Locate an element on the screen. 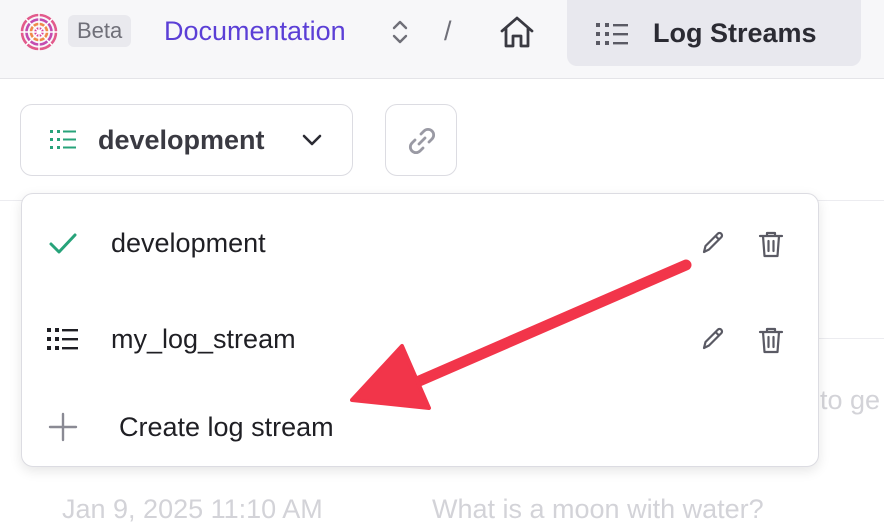  chevron-down-icon is located at coordinates (312, 140).